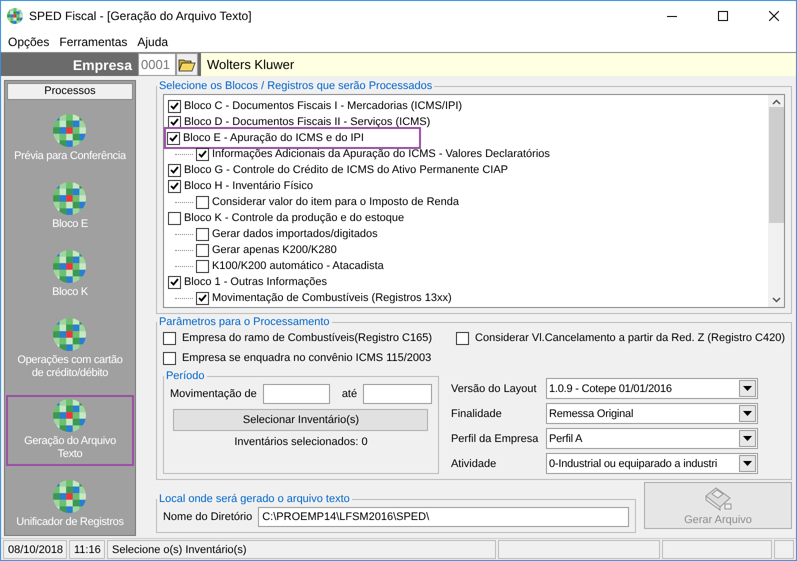 The width and height of the screenshot is (797, 561). What do you see at coordinates (652, 413) in the screenshot?
I see `dropdown: Remessa Original` at bounding box center [652, 413].